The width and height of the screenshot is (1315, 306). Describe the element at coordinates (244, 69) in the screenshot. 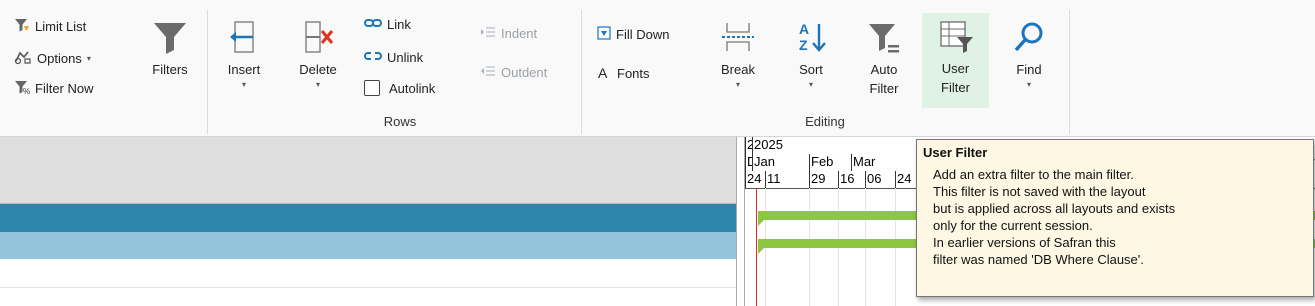

I see `insert-label: Insert` at that location.